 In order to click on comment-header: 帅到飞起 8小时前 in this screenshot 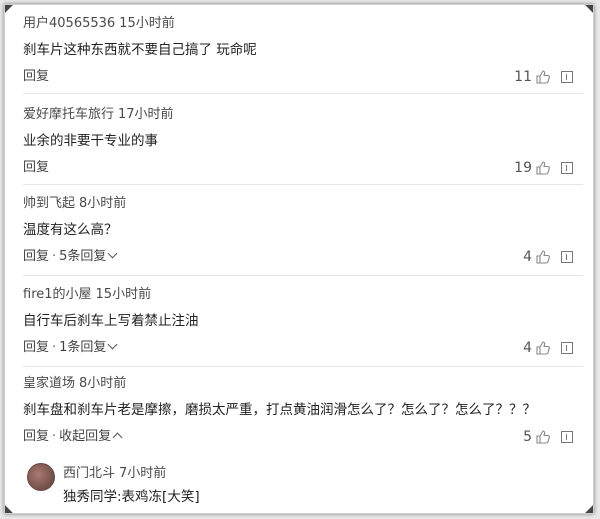, I will do `click(303, 204)`.